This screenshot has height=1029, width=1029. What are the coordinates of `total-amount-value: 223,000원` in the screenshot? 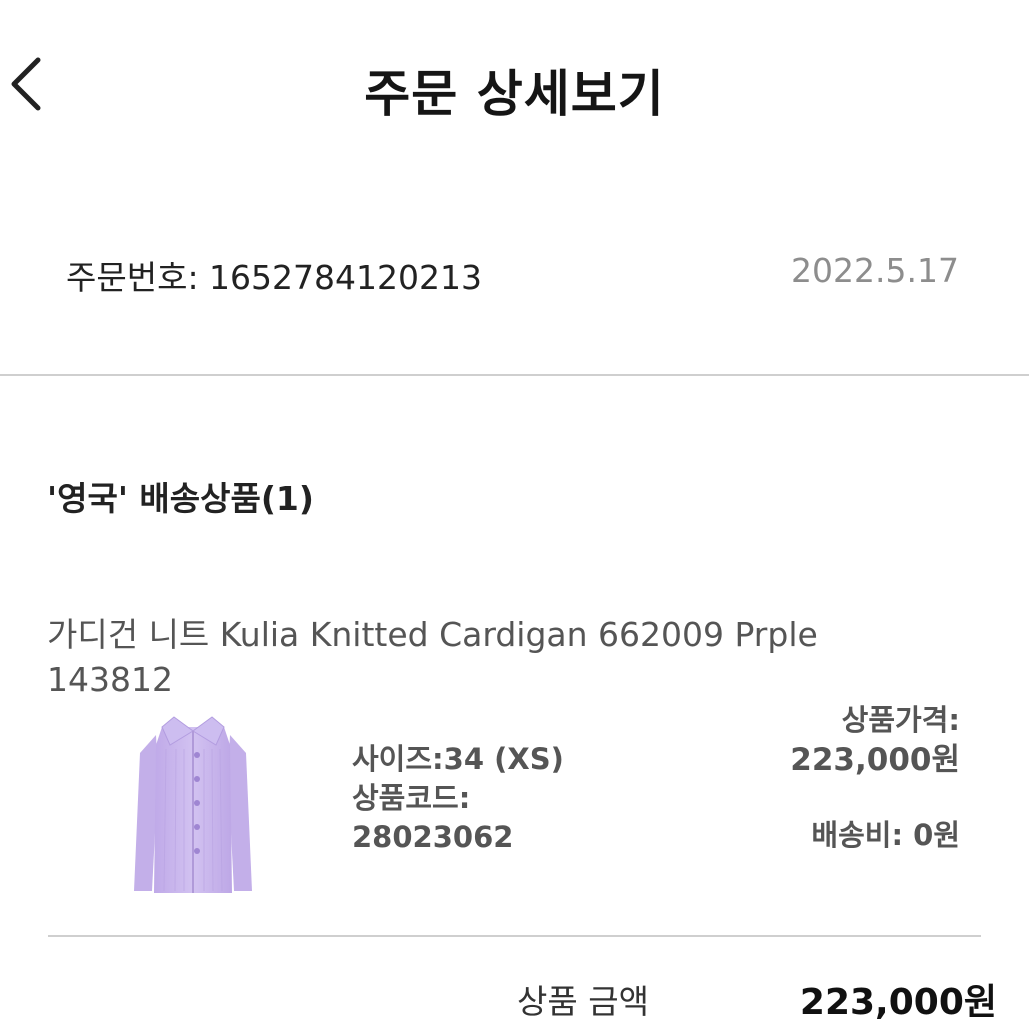 It's located at (898, 1002).